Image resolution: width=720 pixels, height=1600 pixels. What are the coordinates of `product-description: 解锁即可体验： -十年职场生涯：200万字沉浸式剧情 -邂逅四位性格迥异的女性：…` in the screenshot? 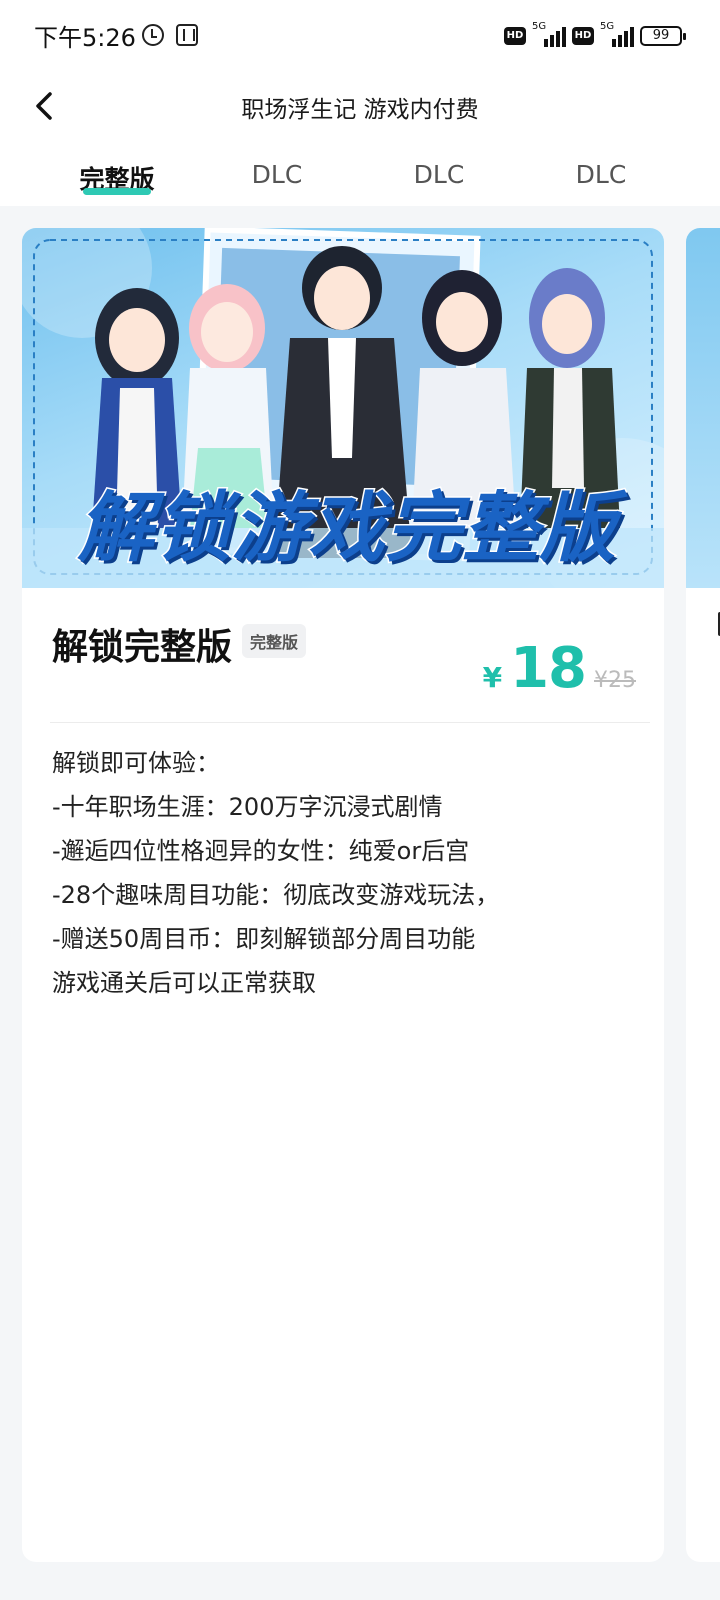 It's located at (352, 873).